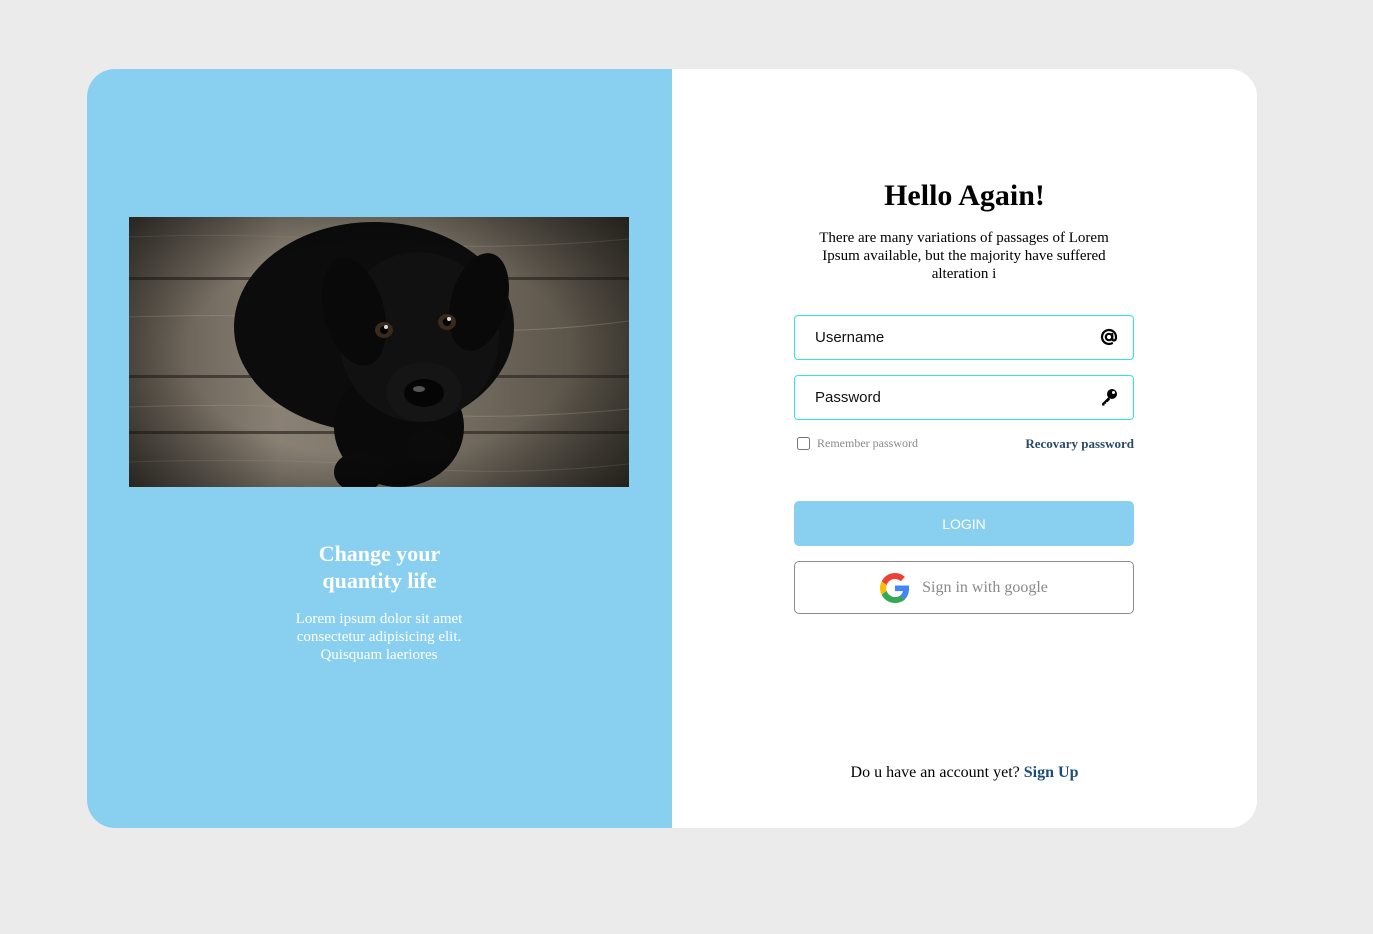  Describe the element at coordinates (964, 523) in the screenshot. I see `login-button: LOGIN` at that location.